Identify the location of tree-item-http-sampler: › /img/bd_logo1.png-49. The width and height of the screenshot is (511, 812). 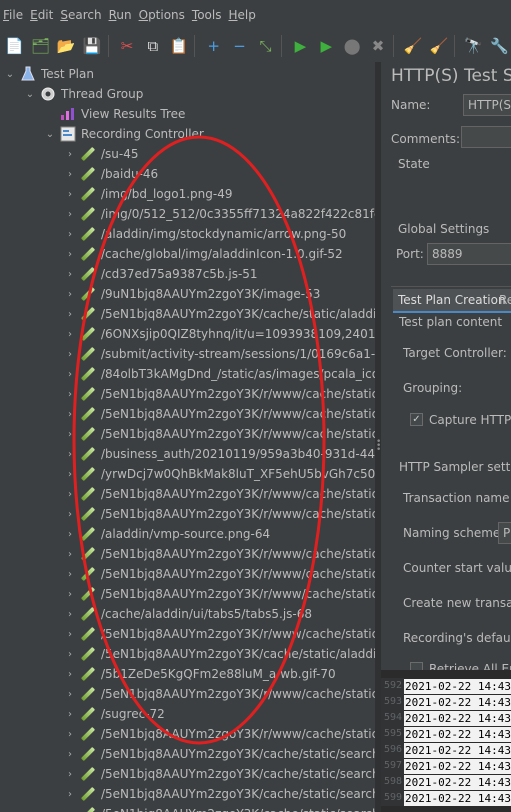
(187, 194).